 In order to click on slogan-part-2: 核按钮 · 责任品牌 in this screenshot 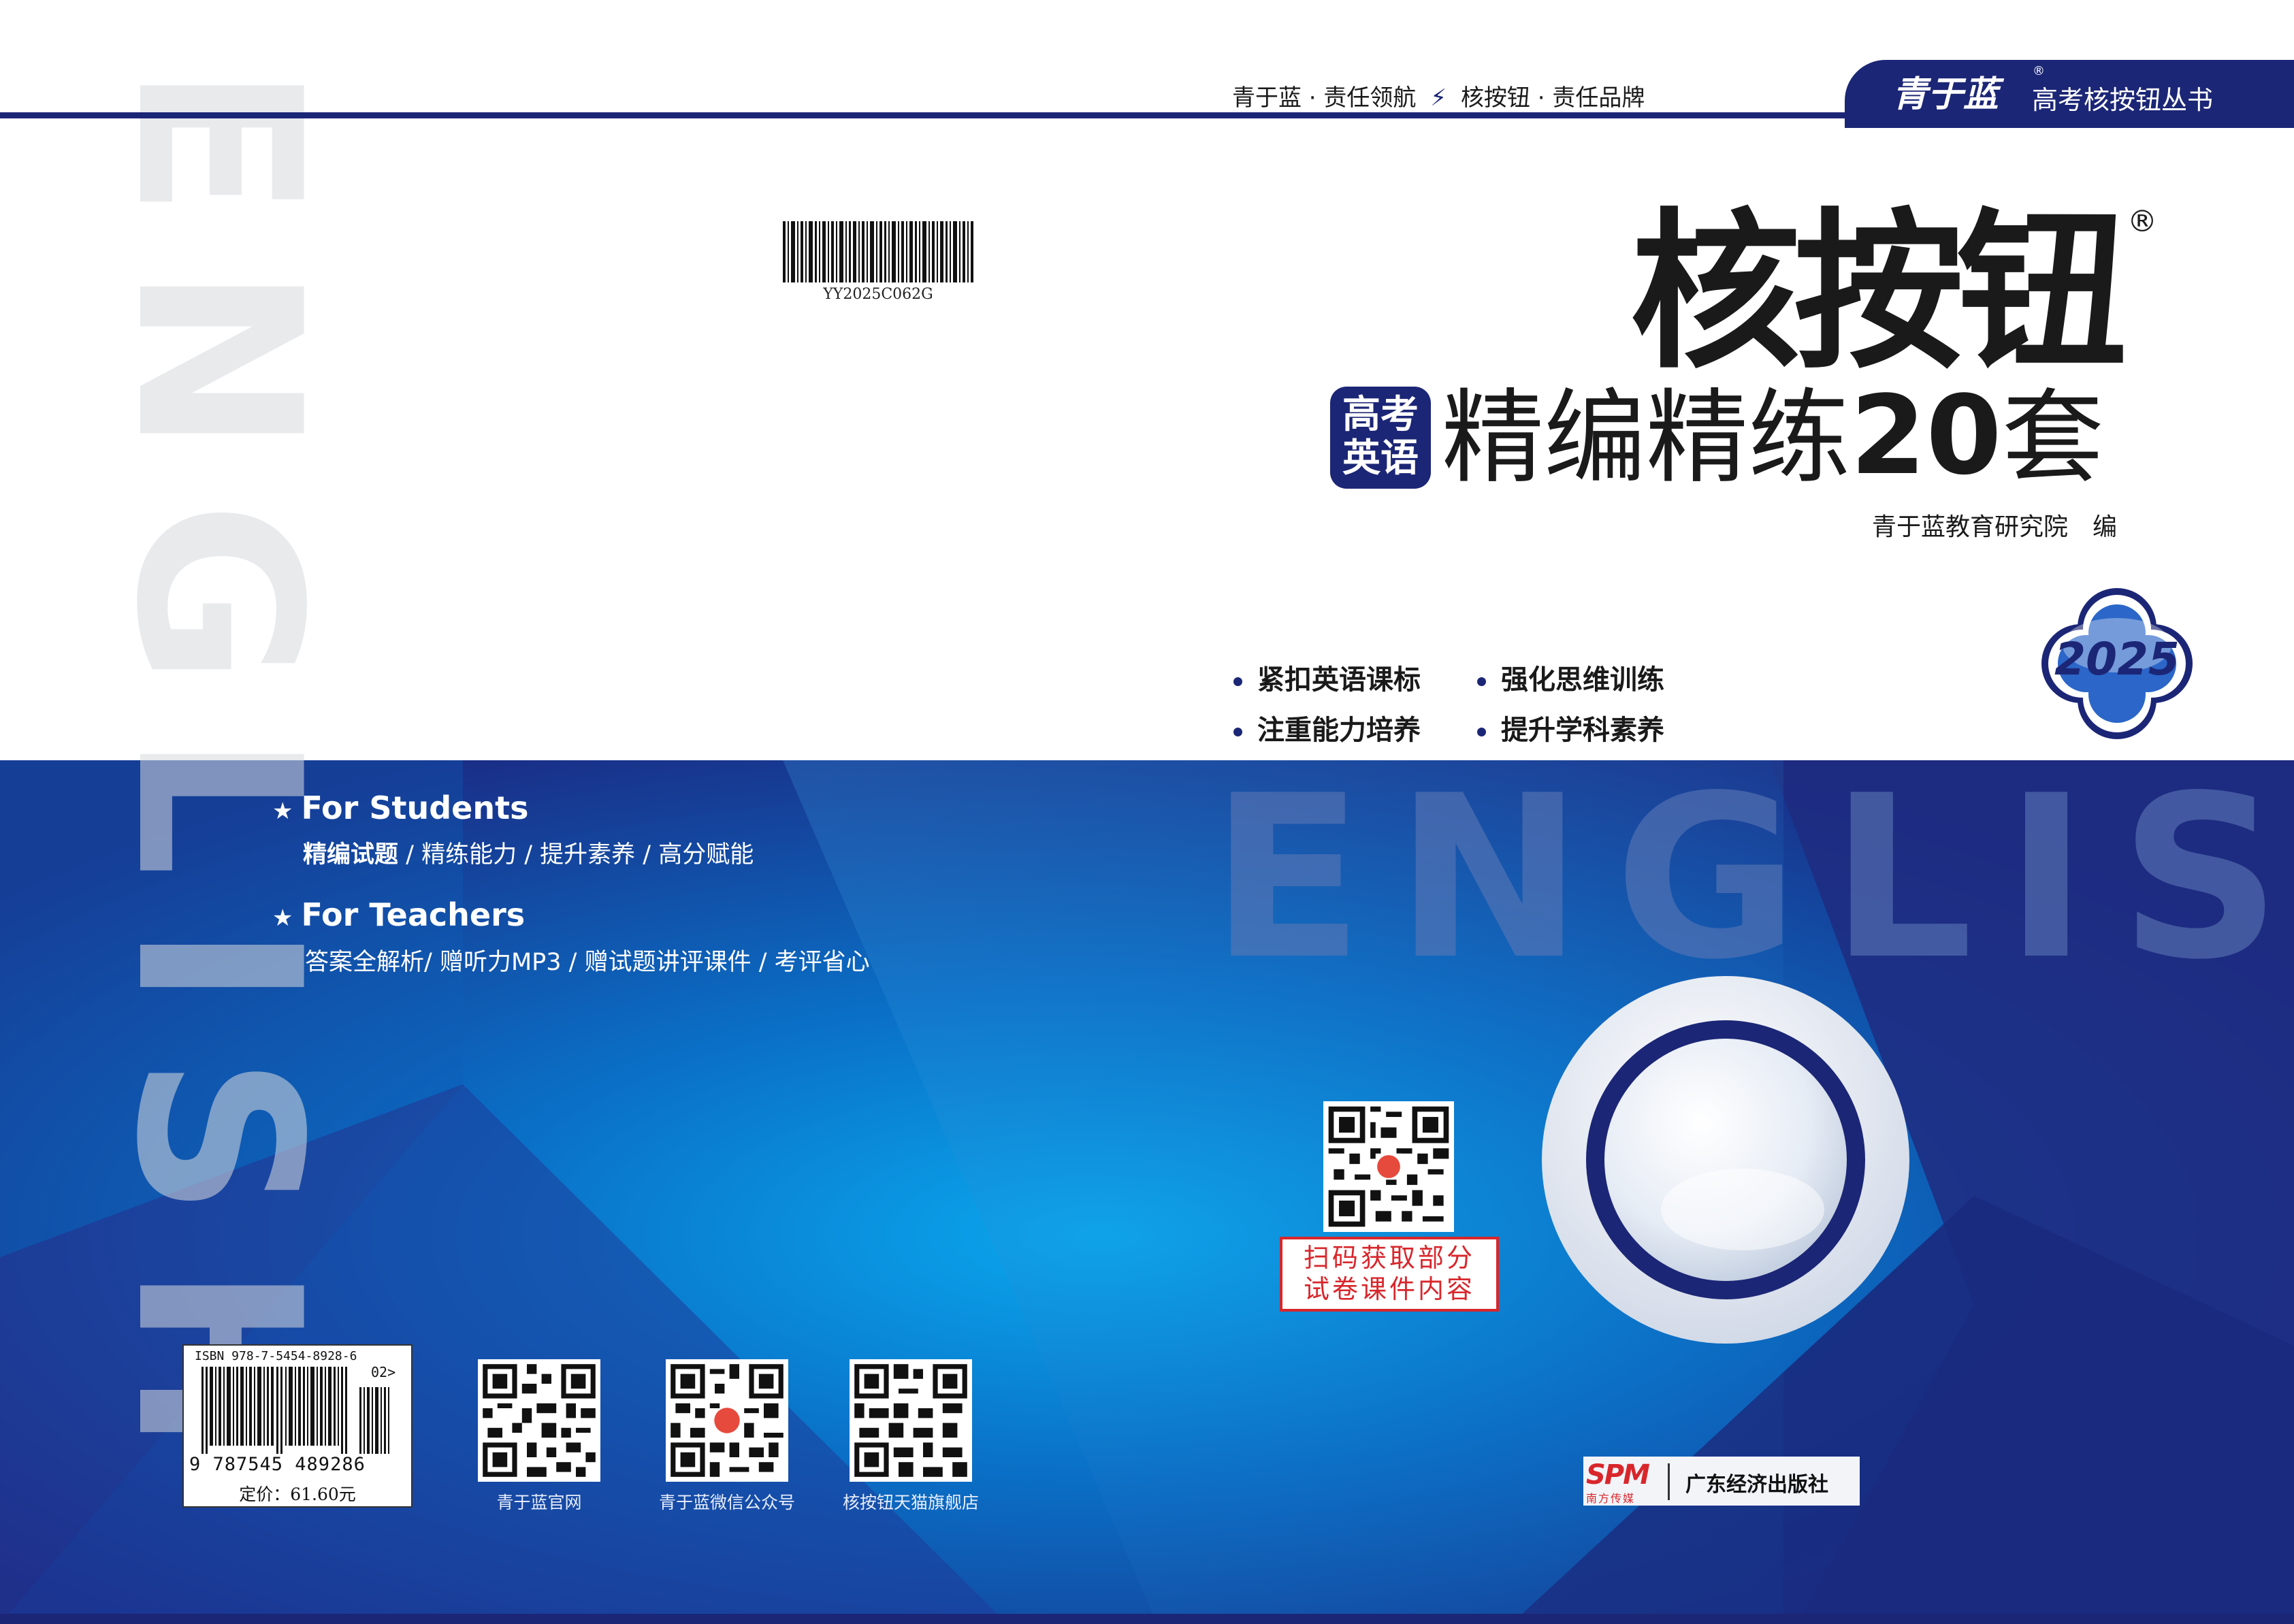, I will do `click(1552, 98)`.